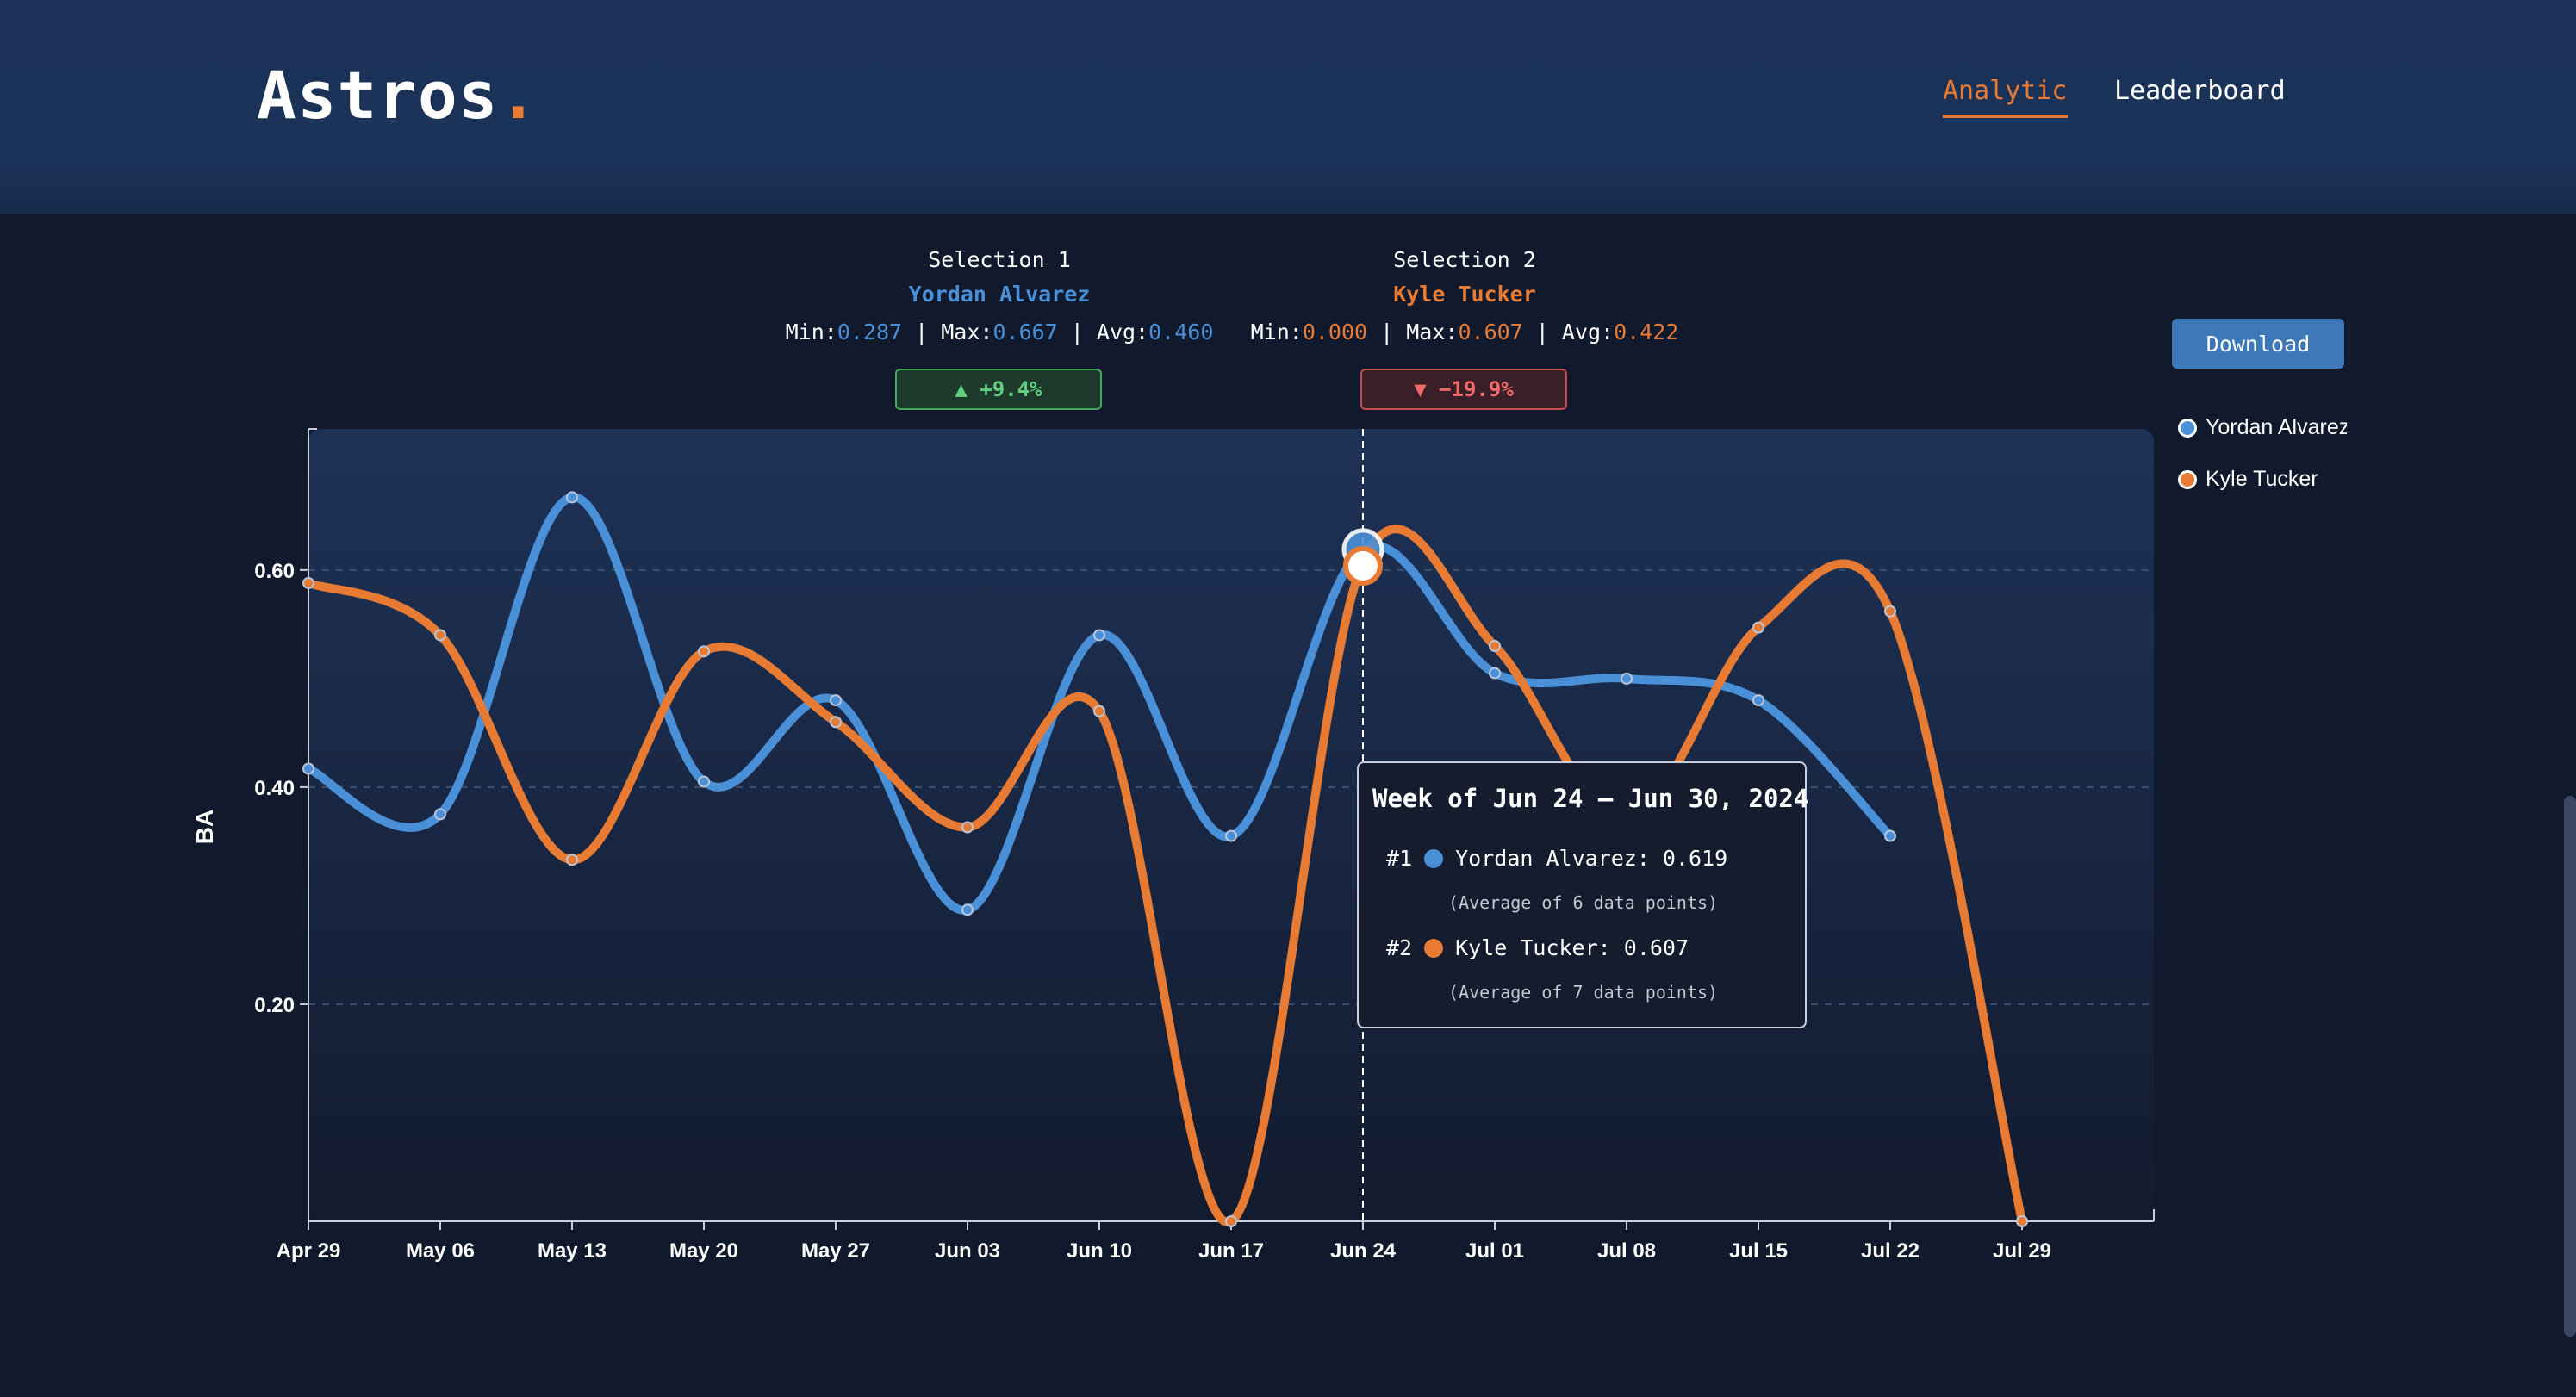  What do you see at coordinates (205, 827) in the screenshot?
I see `y-axis-label: BA` at bounding box center [205, 827].